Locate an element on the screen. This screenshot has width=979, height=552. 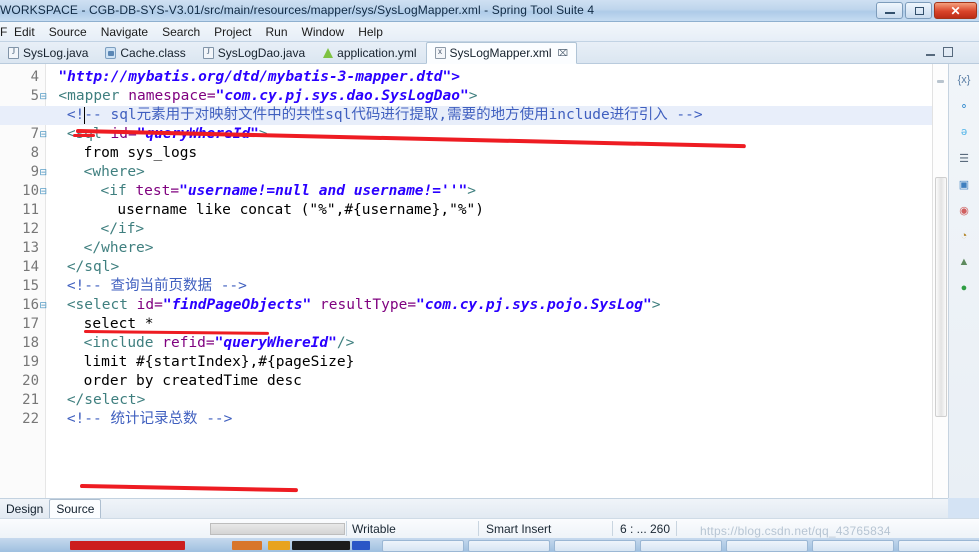
minimize-icon is located at coordinates (890, 13).